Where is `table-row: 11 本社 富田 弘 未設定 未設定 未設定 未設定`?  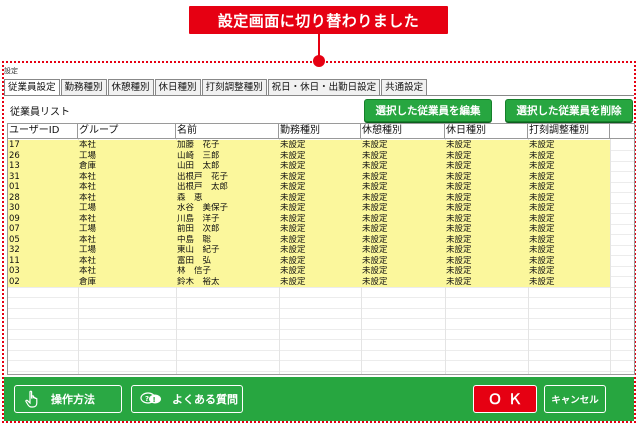 table-row: 11 本社 富田 弘 未設定 未設定 未設定 未設定 is located at coordinates (309, 260).